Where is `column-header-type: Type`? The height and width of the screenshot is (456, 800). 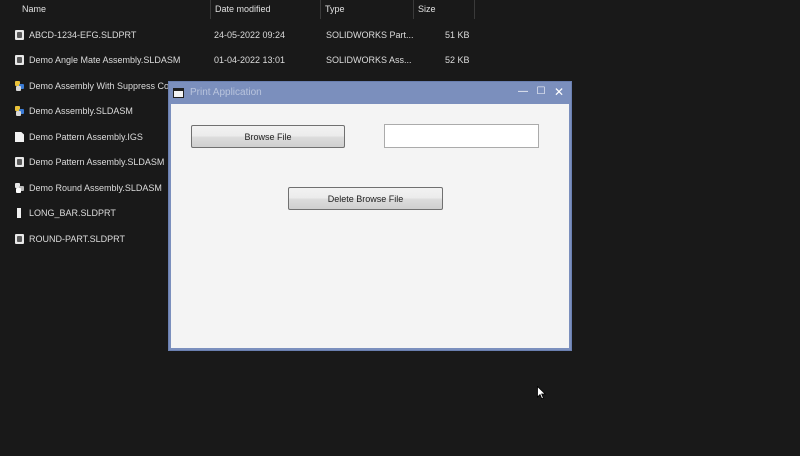 column-header-type: Type is located at coordinates (366, 9).